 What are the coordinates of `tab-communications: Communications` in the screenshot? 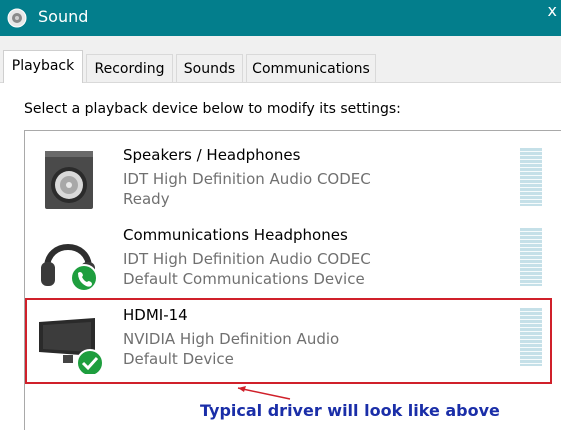 It's located at (311, 68).